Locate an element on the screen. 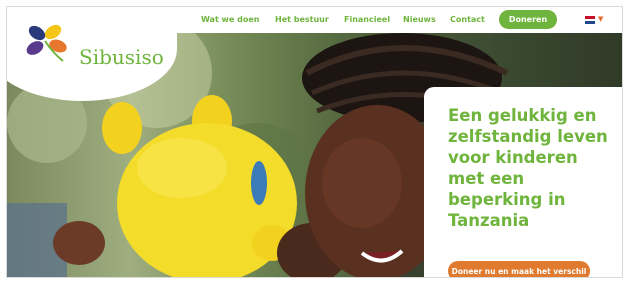  language-selector: ▼ is located at coordinates (595, 20).